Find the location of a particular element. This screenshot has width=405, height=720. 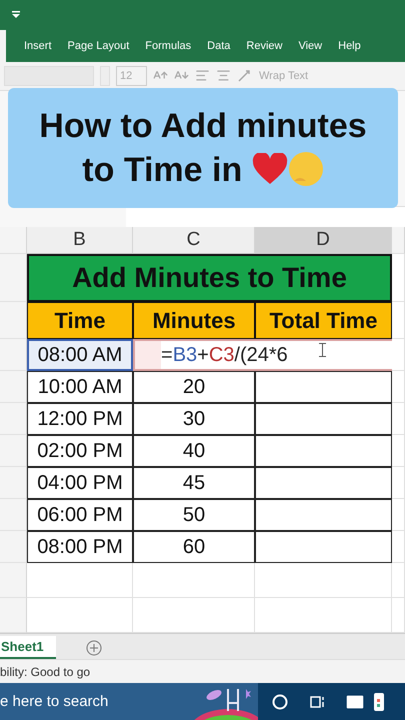

search-field: e here to search is located at coordinates (129, 701).